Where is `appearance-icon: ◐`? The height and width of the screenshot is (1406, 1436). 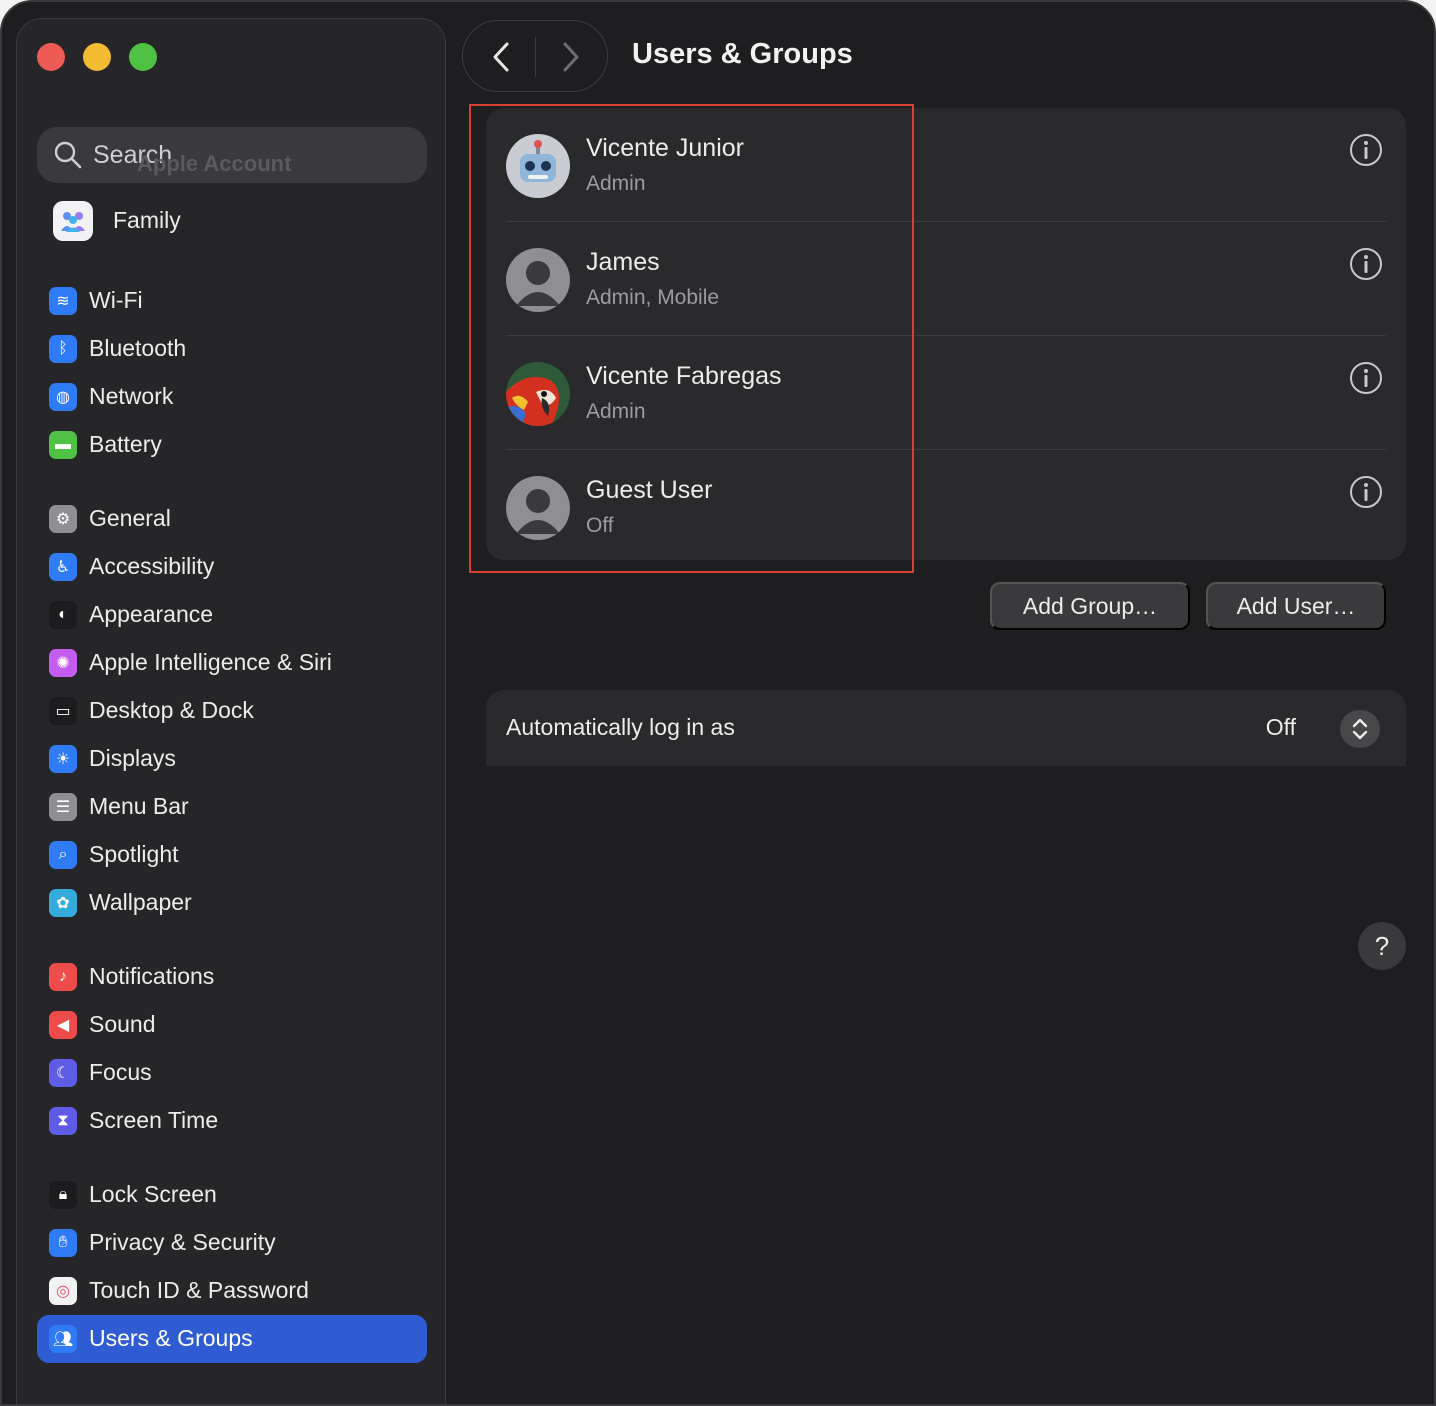 appearance-icon: ◐ is located at coordinates (63, 615).